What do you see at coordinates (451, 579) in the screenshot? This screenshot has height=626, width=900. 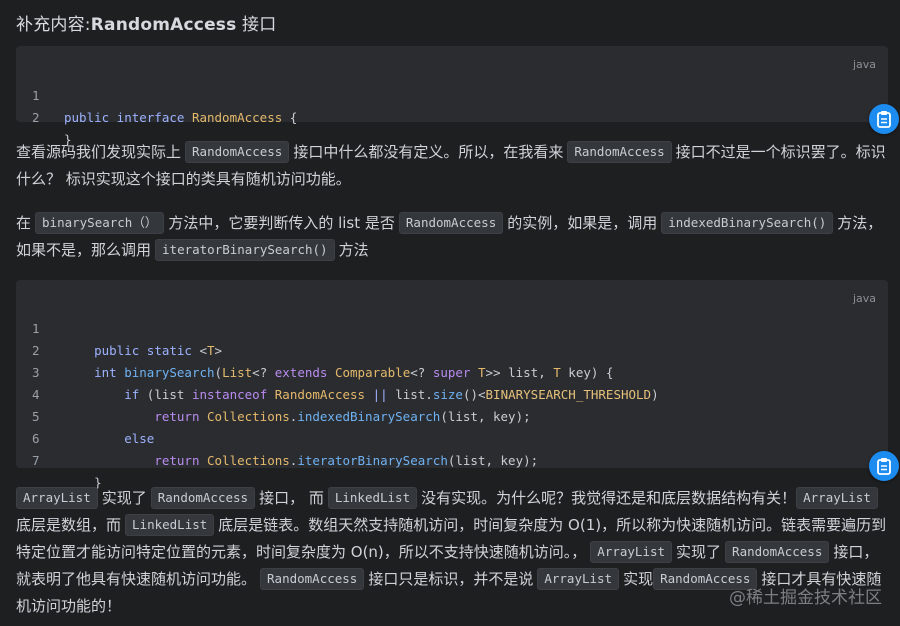 I see `text-span: 接口只是标识，并不是说` at bounding box center [451, 579].